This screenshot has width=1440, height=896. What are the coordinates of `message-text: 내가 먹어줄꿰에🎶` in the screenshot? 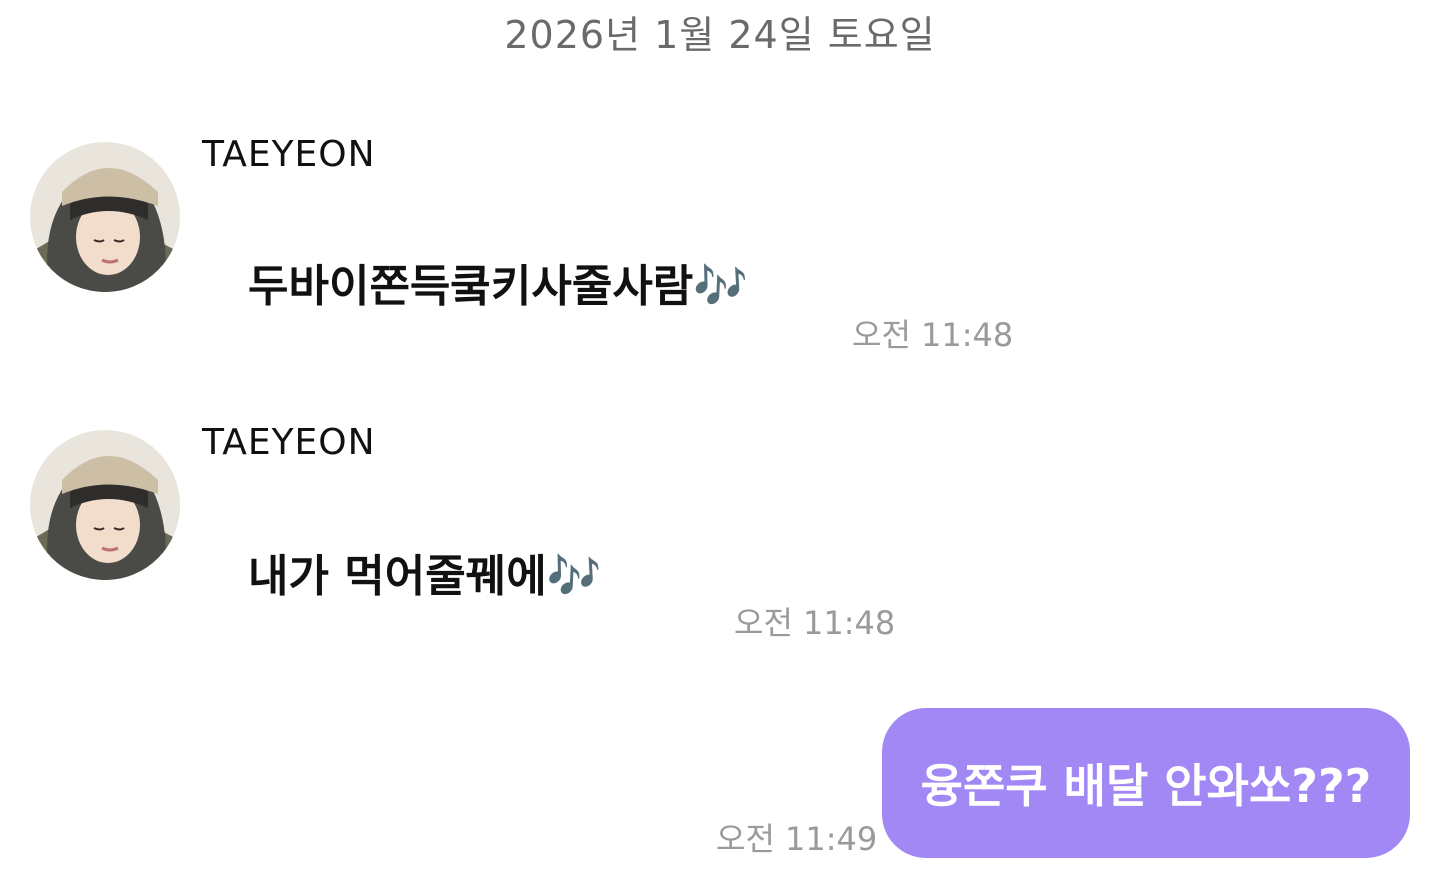 It's located at (424, 572).